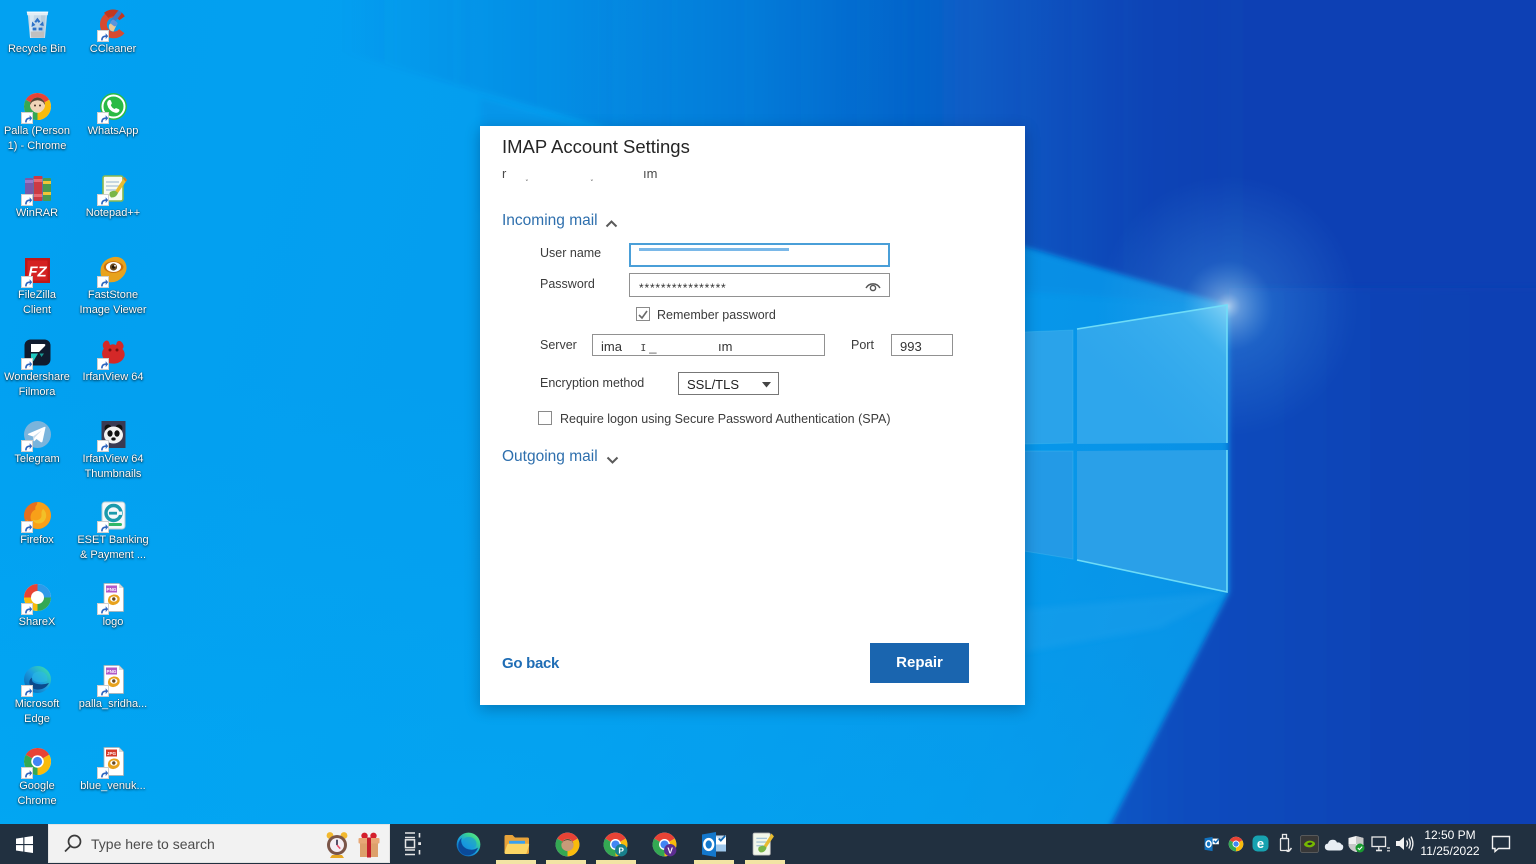 Image resolution: width=1536 pixels, height=864 pixels. I want to click on svg-text: JPG, so click(111, 753).